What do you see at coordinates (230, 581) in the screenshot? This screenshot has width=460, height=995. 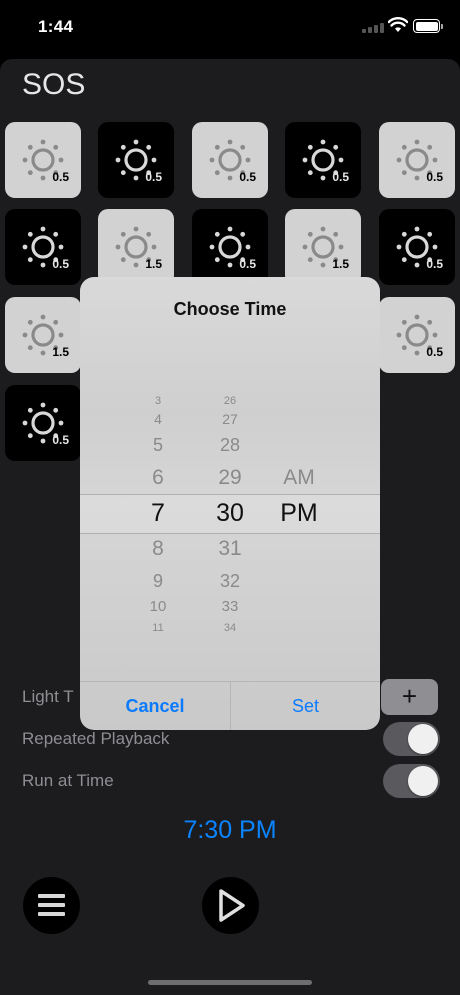 I see `picker-minute: 32` at bounding box center [230, 581].